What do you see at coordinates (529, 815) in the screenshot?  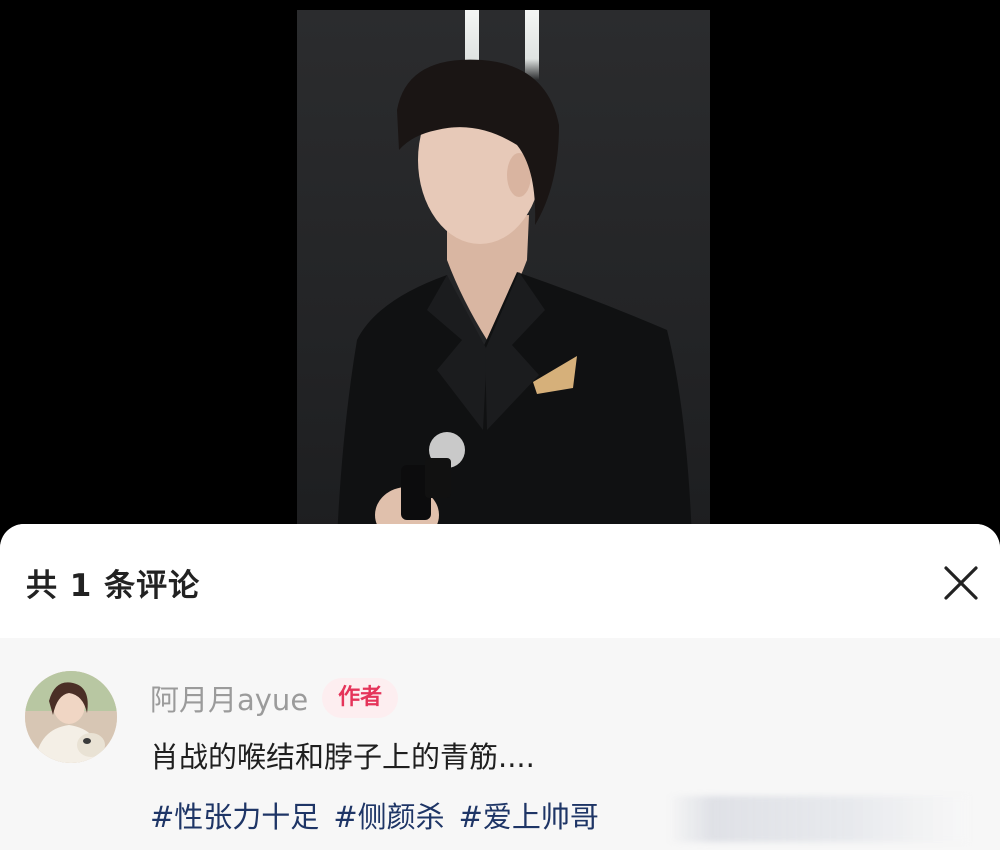 I see `hashtag-link: #爱上帅哥` at bounding box center [529, 815].